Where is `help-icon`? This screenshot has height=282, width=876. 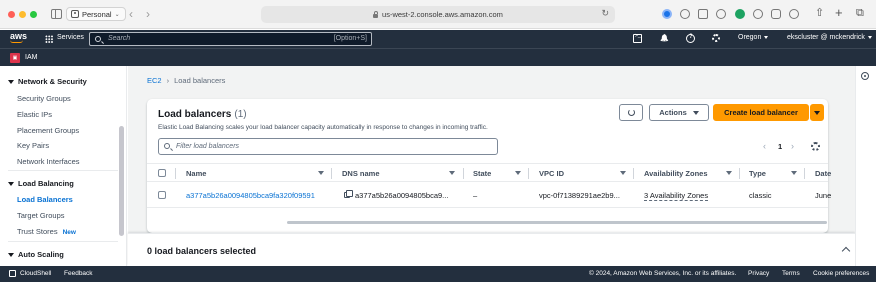 help-icon is located at coordinates (690, 38).